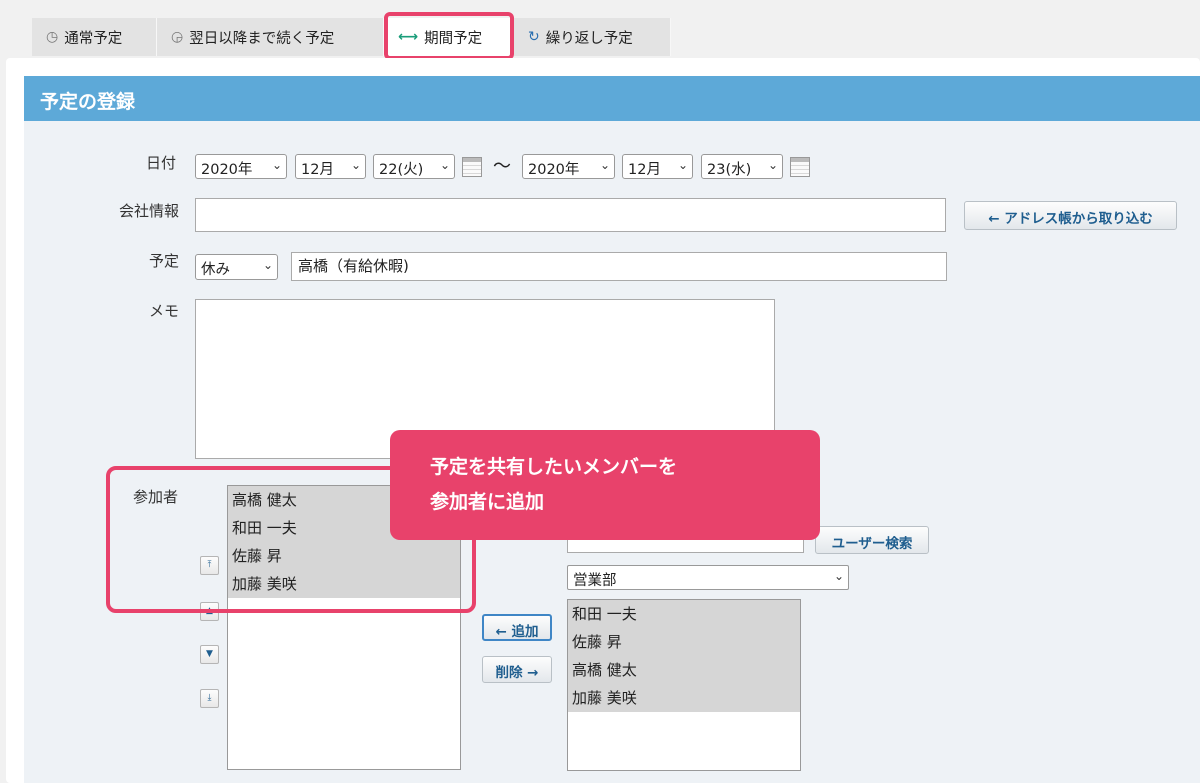 The image size is (1200, 783). Describe the element at coordinates (612, 98) in the screenshot. I see `page-title: 予定の登録` at that location.